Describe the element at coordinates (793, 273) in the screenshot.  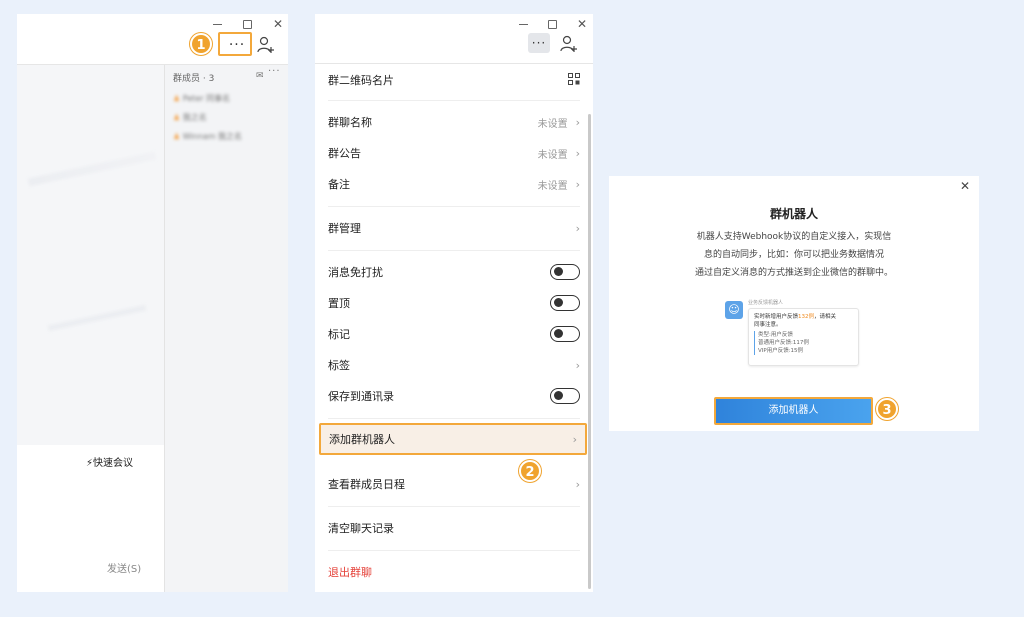
I see `description-line: 通过自定义消息的方式推送到企业微信的群聊中。` at that location.